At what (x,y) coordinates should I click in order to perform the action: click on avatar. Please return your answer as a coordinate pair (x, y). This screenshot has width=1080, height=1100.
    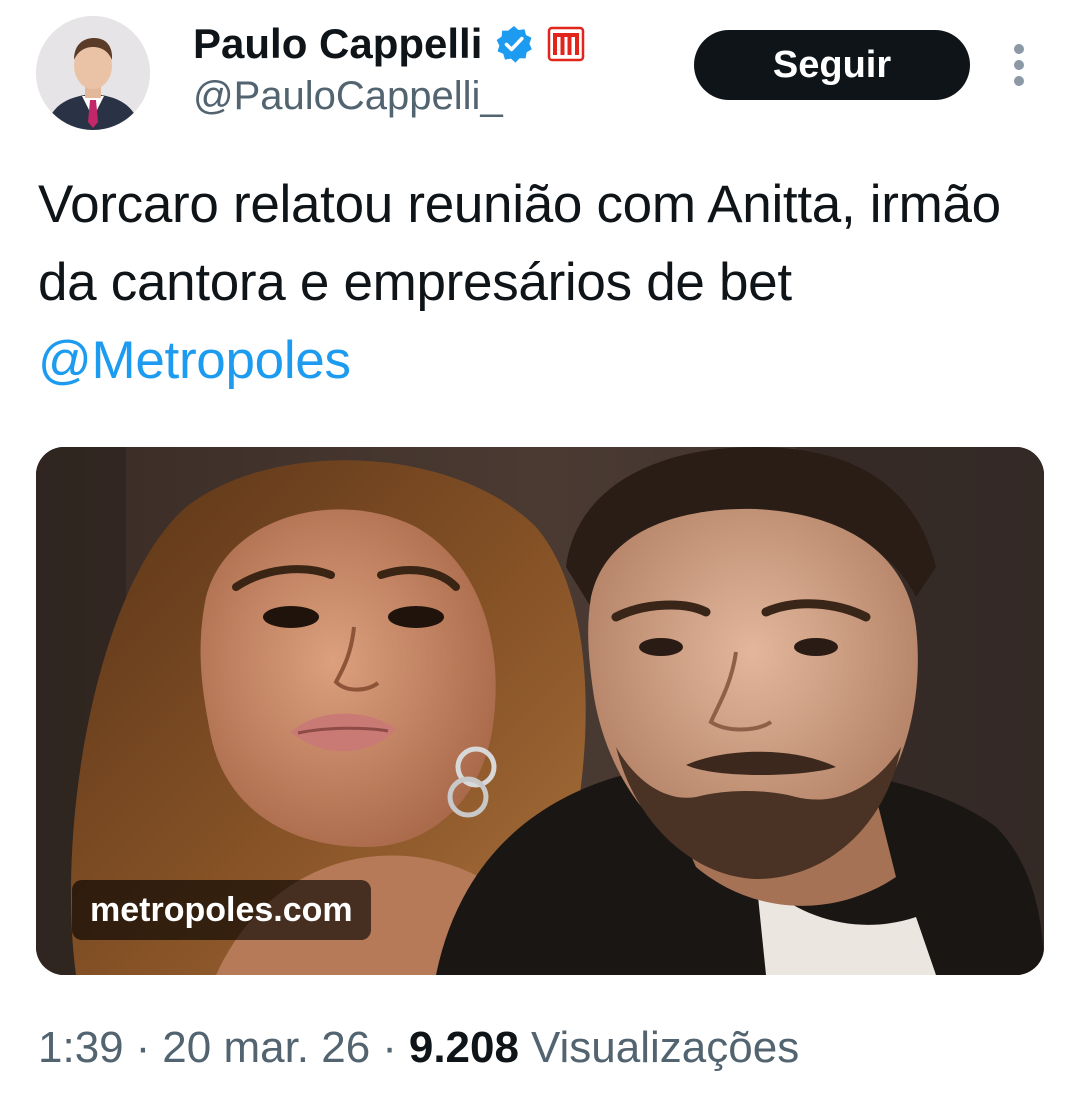
    Looking at the image, I should click on (93, 73).